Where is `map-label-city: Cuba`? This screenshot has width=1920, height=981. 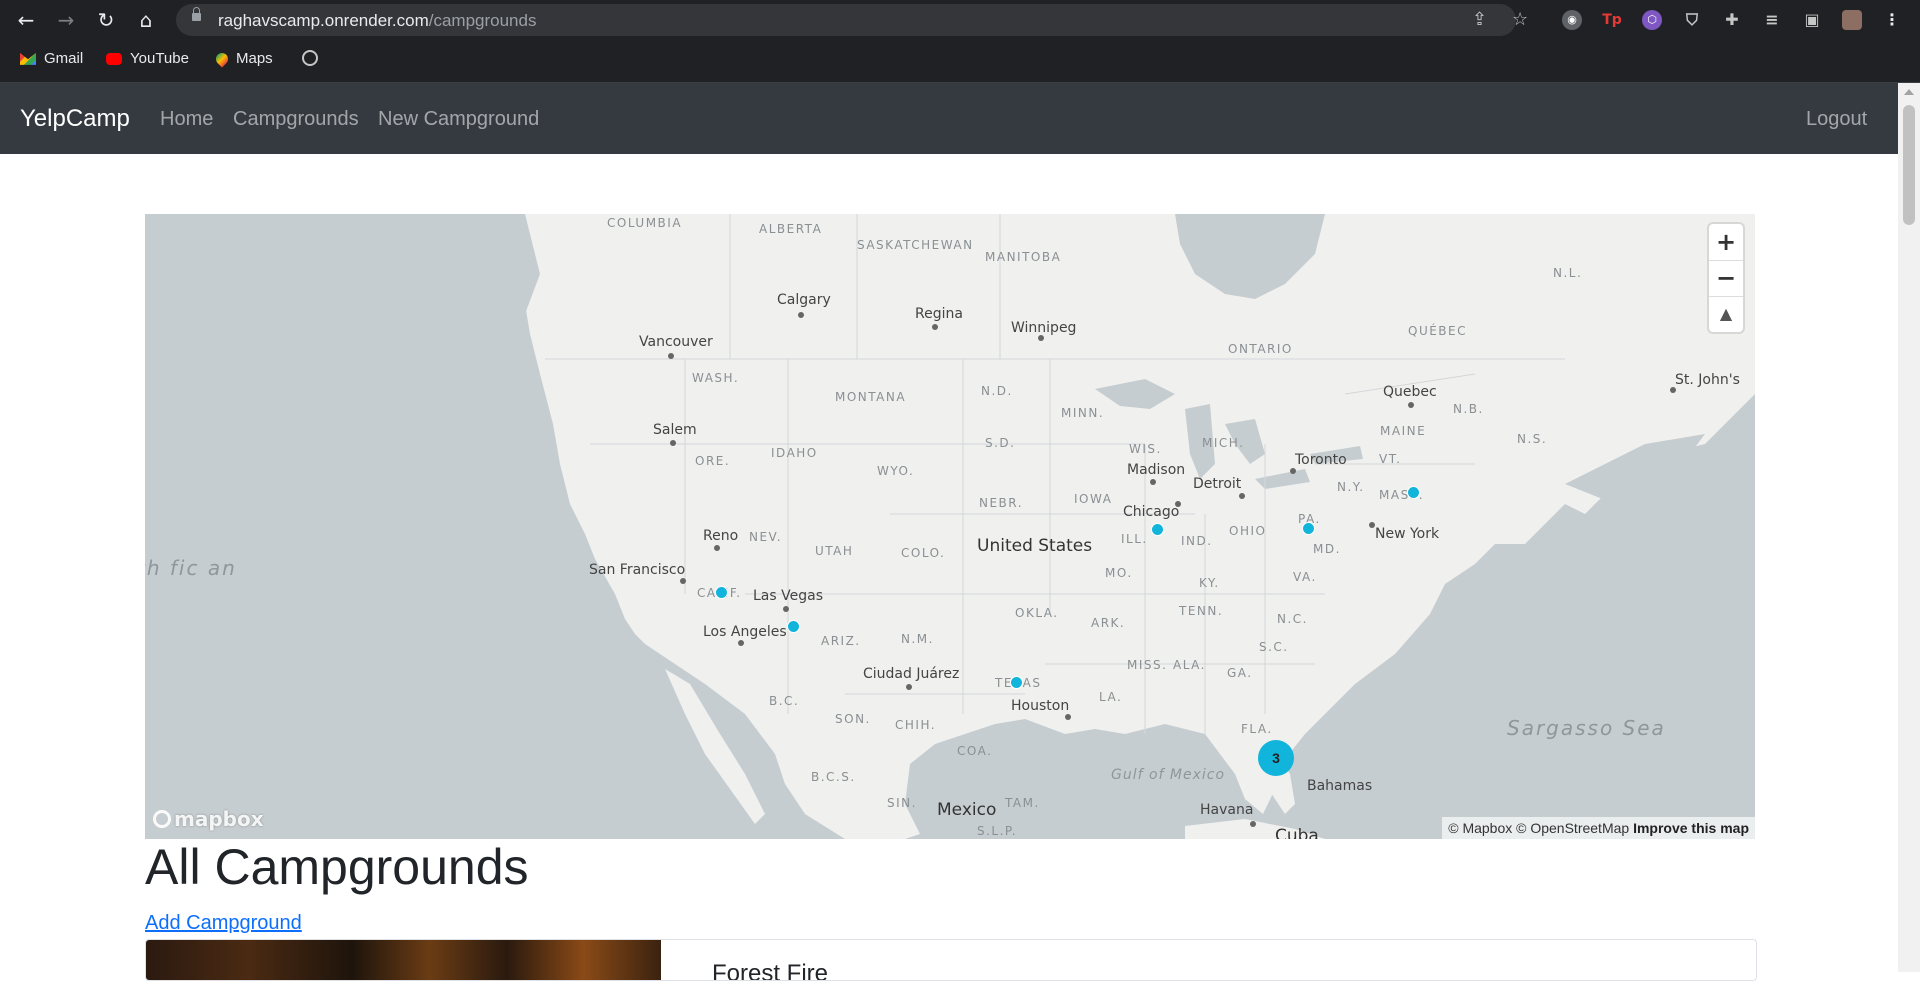 map-label-city: Cuba is located at coordinates (1297, 832).